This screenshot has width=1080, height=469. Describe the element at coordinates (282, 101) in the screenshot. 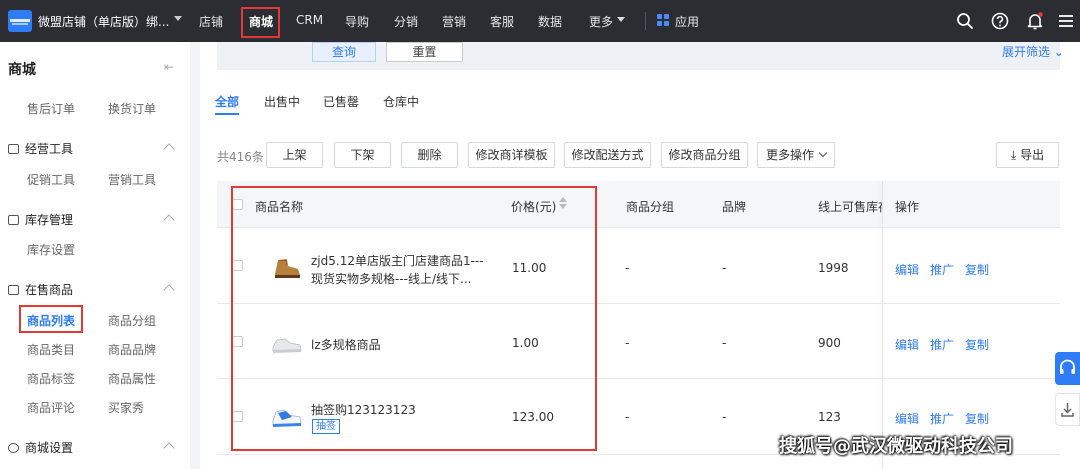

I see `tab-on-sale: 出售中` at that location.